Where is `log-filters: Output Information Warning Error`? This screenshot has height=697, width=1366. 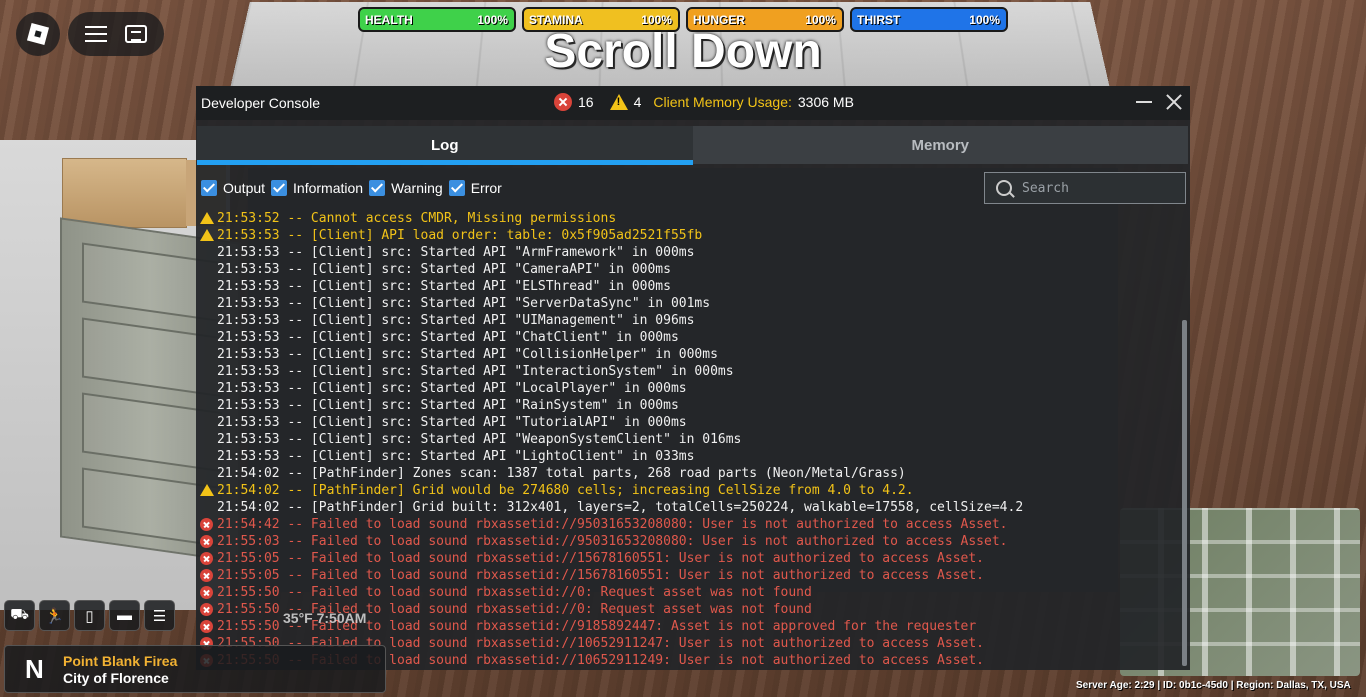
log-filters: Output Information Warning Error is located at coordinates (351, 188).